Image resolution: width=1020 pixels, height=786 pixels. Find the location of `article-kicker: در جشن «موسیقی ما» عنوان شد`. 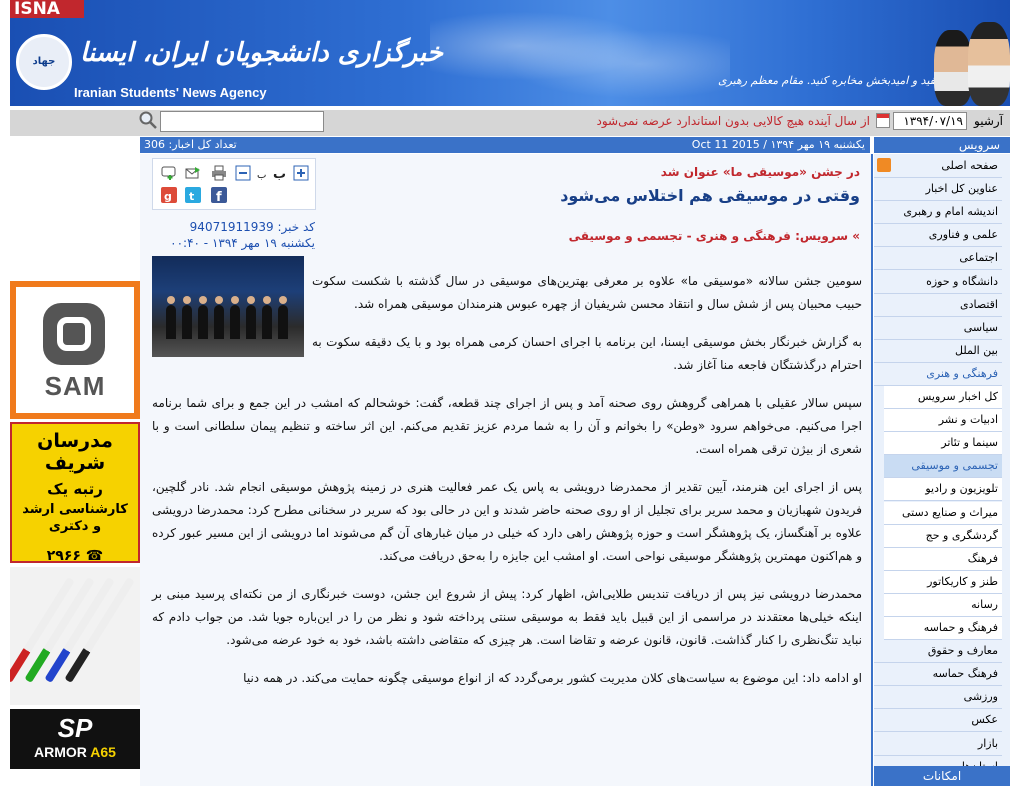

article-kicker: در جشن «موسیقی ما» عنوان شد is located at coordinates (760, 172).